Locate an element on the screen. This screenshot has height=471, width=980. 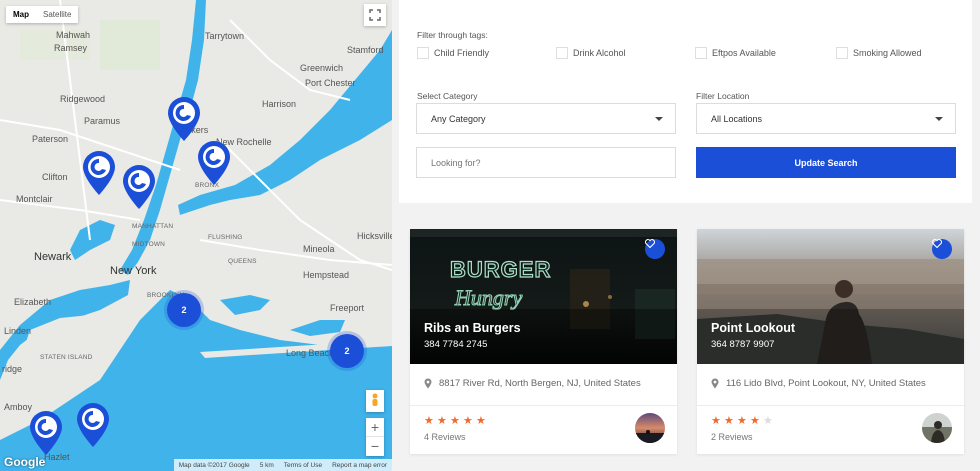
city-label: Mahwah is located at coordinates (73, 35).